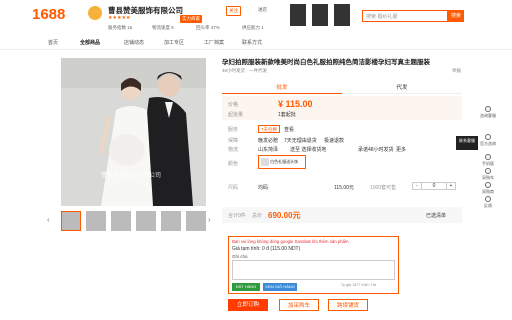  What do you see at coordinates (299, 305) in the screenshot?
I see `add-to-cart-button: 加采购车` at bounding box center [299, 305].